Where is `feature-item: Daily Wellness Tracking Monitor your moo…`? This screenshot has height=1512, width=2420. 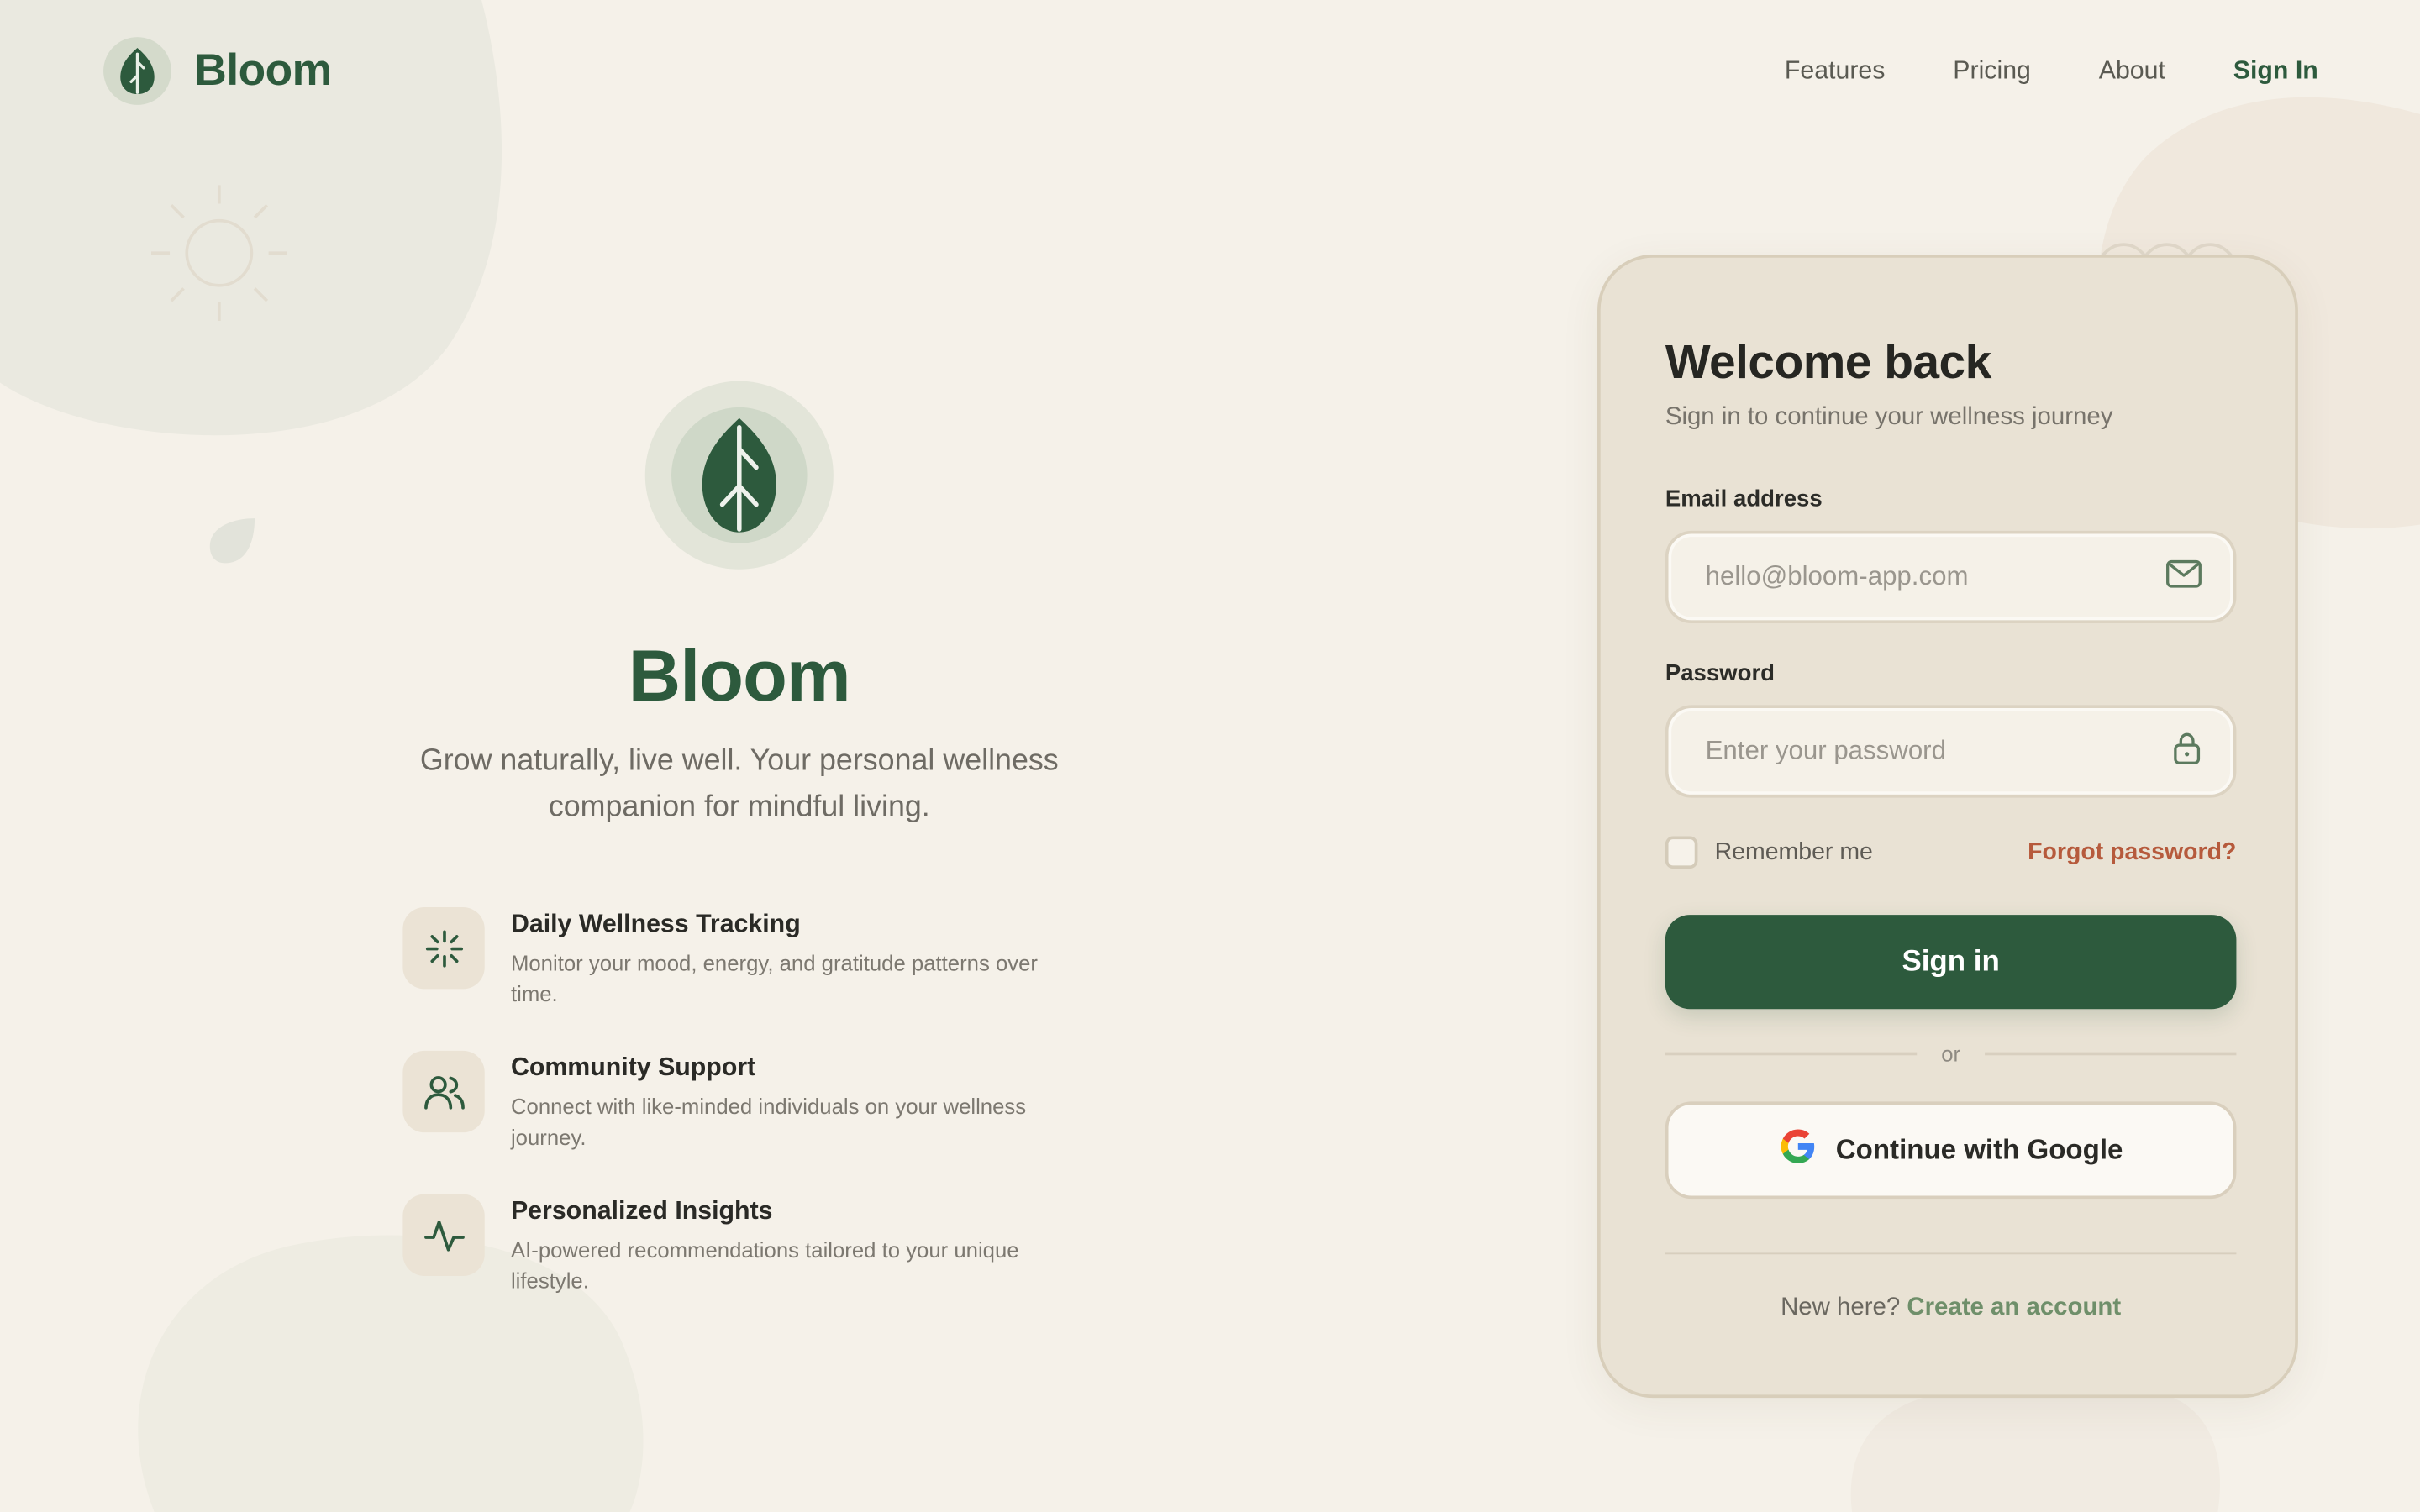
feature-item: Daily Wellness Tracking Monitor your moo… is located at coordinates (741, 958).